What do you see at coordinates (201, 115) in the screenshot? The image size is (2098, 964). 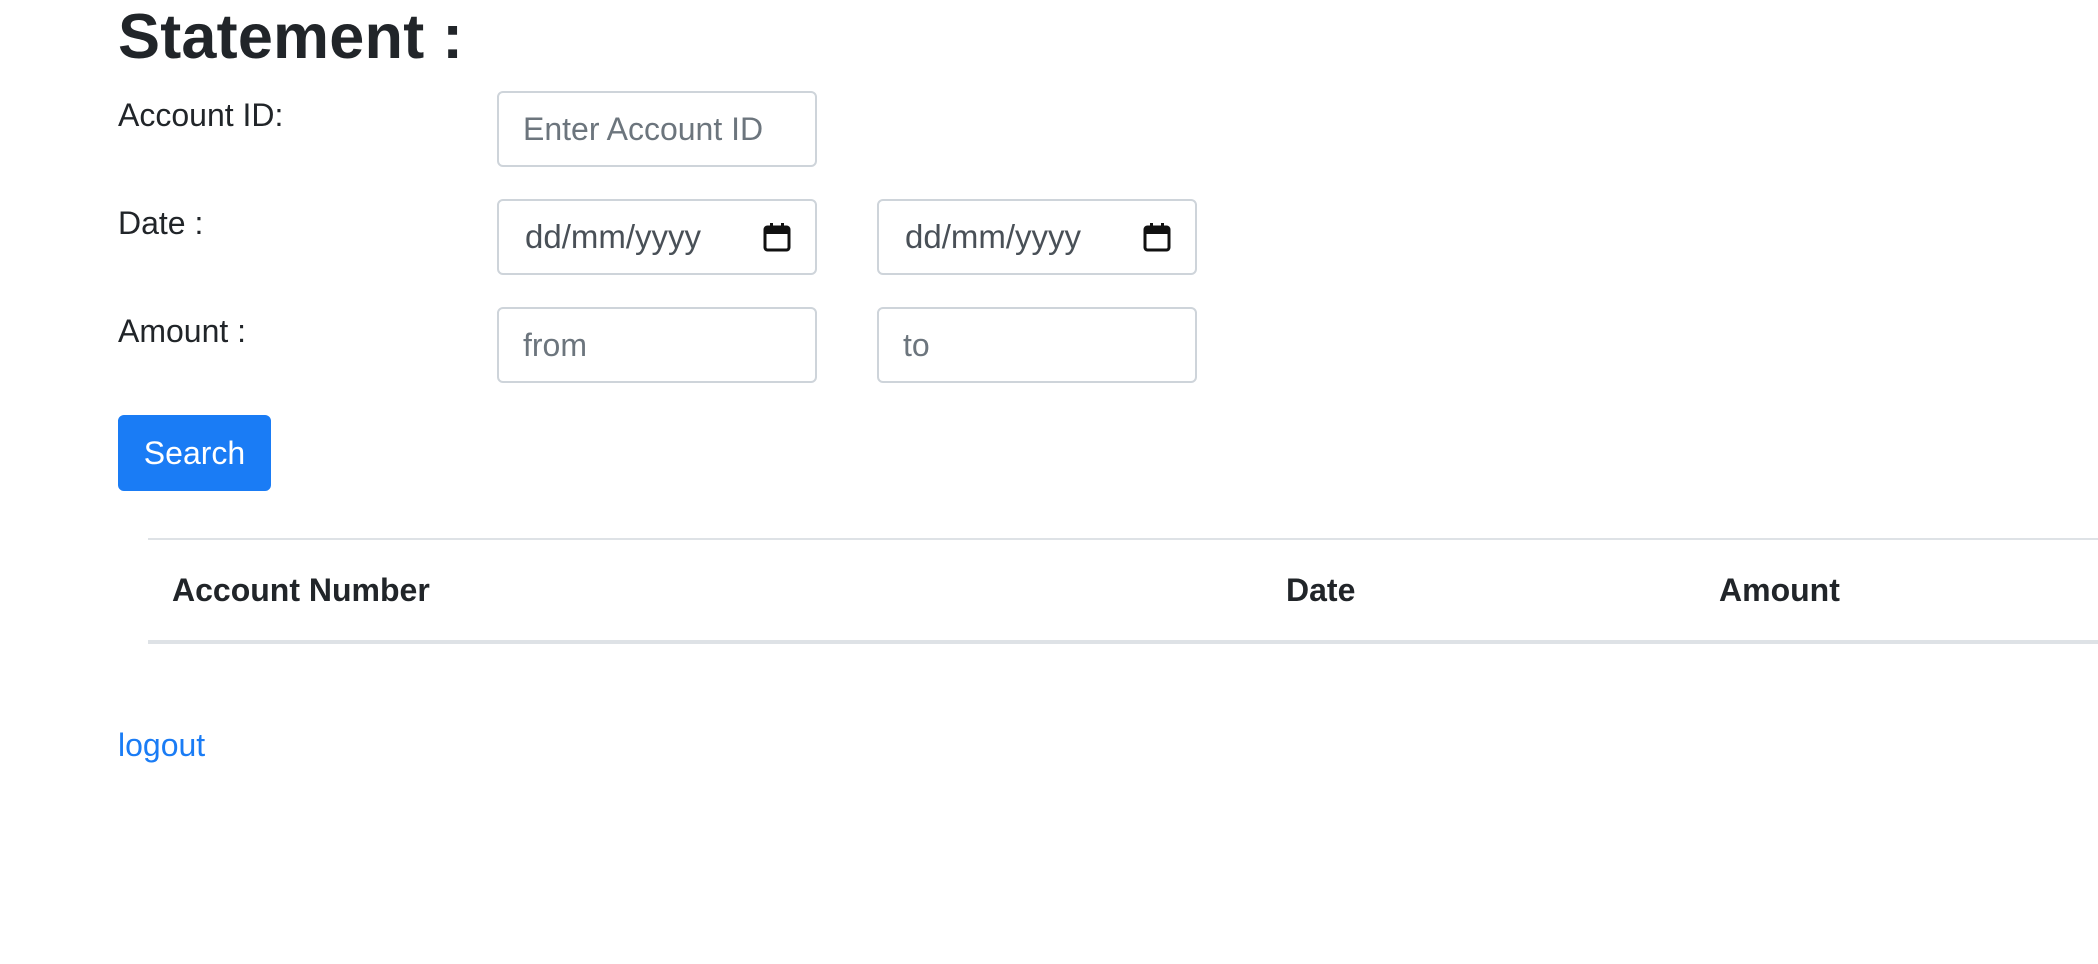 I see `account-id-label: Account ID:` at bounding box center [201, 115].